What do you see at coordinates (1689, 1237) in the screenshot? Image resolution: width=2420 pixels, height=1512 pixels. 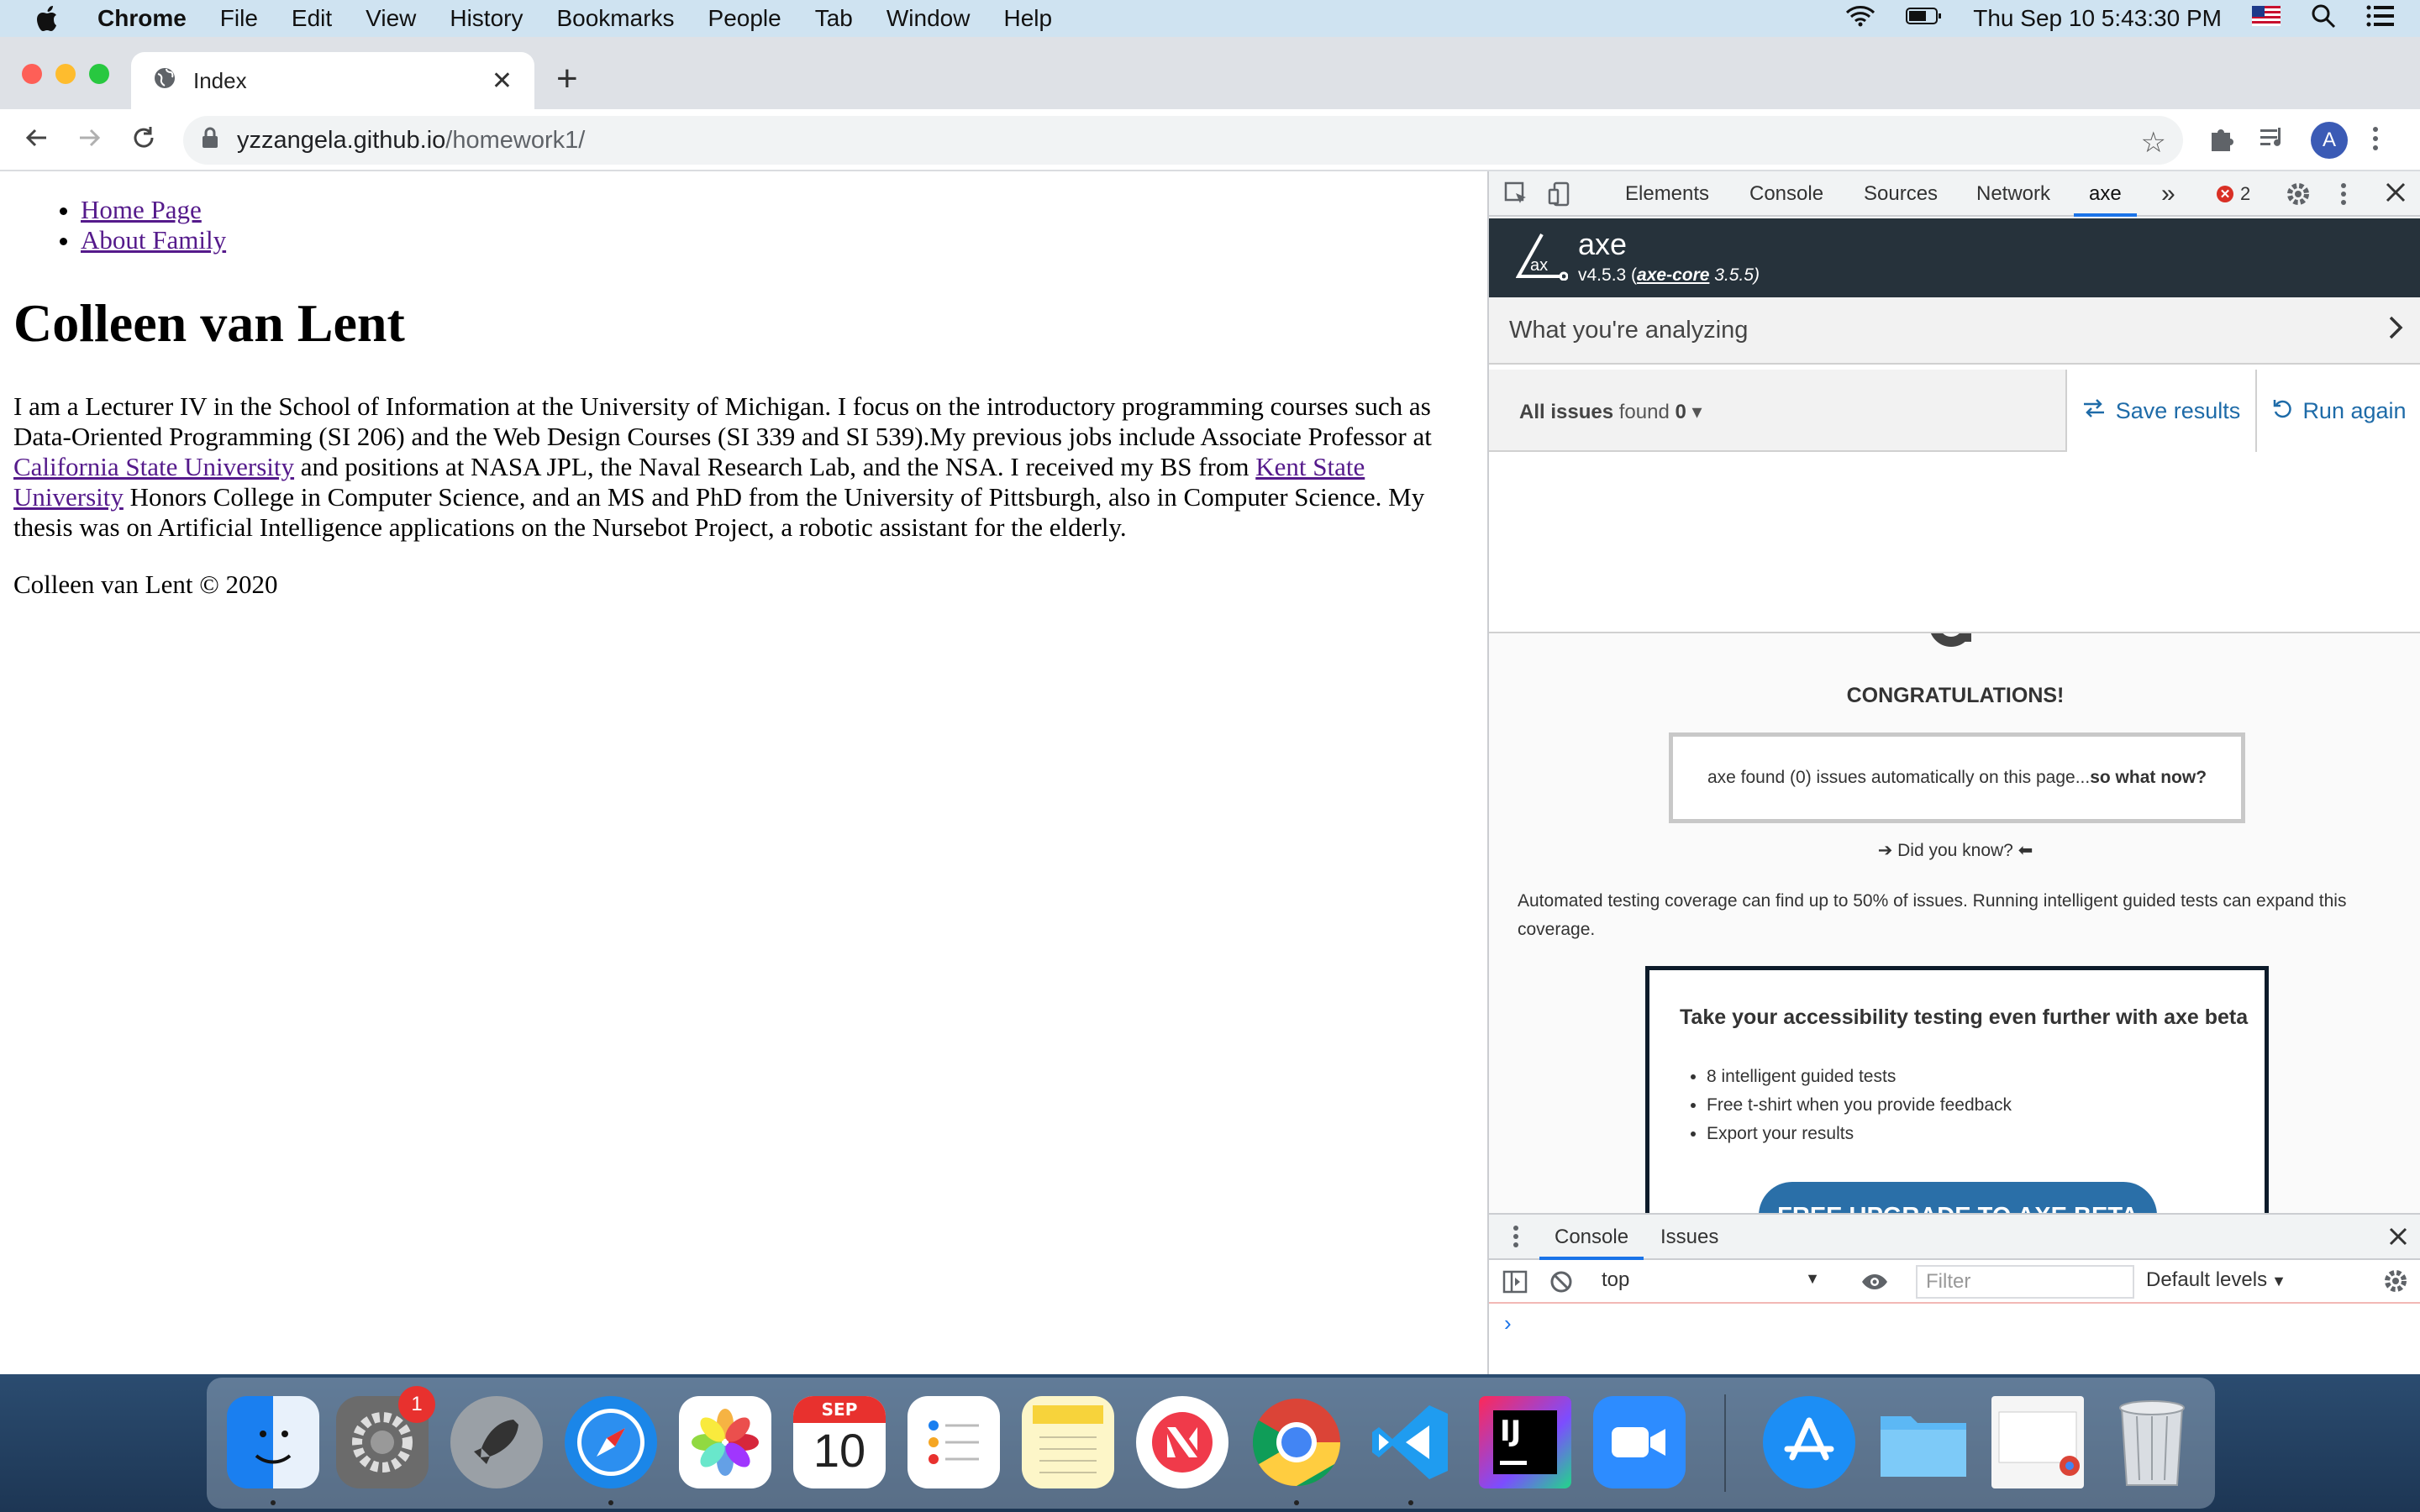 I see `drawer-tab-issues: Issues` at bounding box center [1689, 1237].